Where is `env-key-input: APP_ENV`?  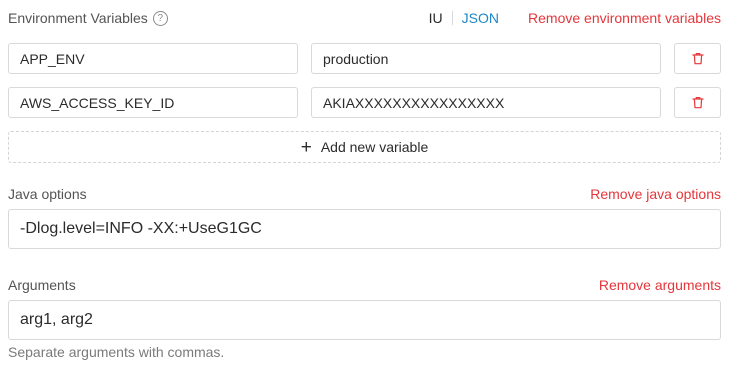 env-key-input: APP_ENV is located at coordinates (153, 58).